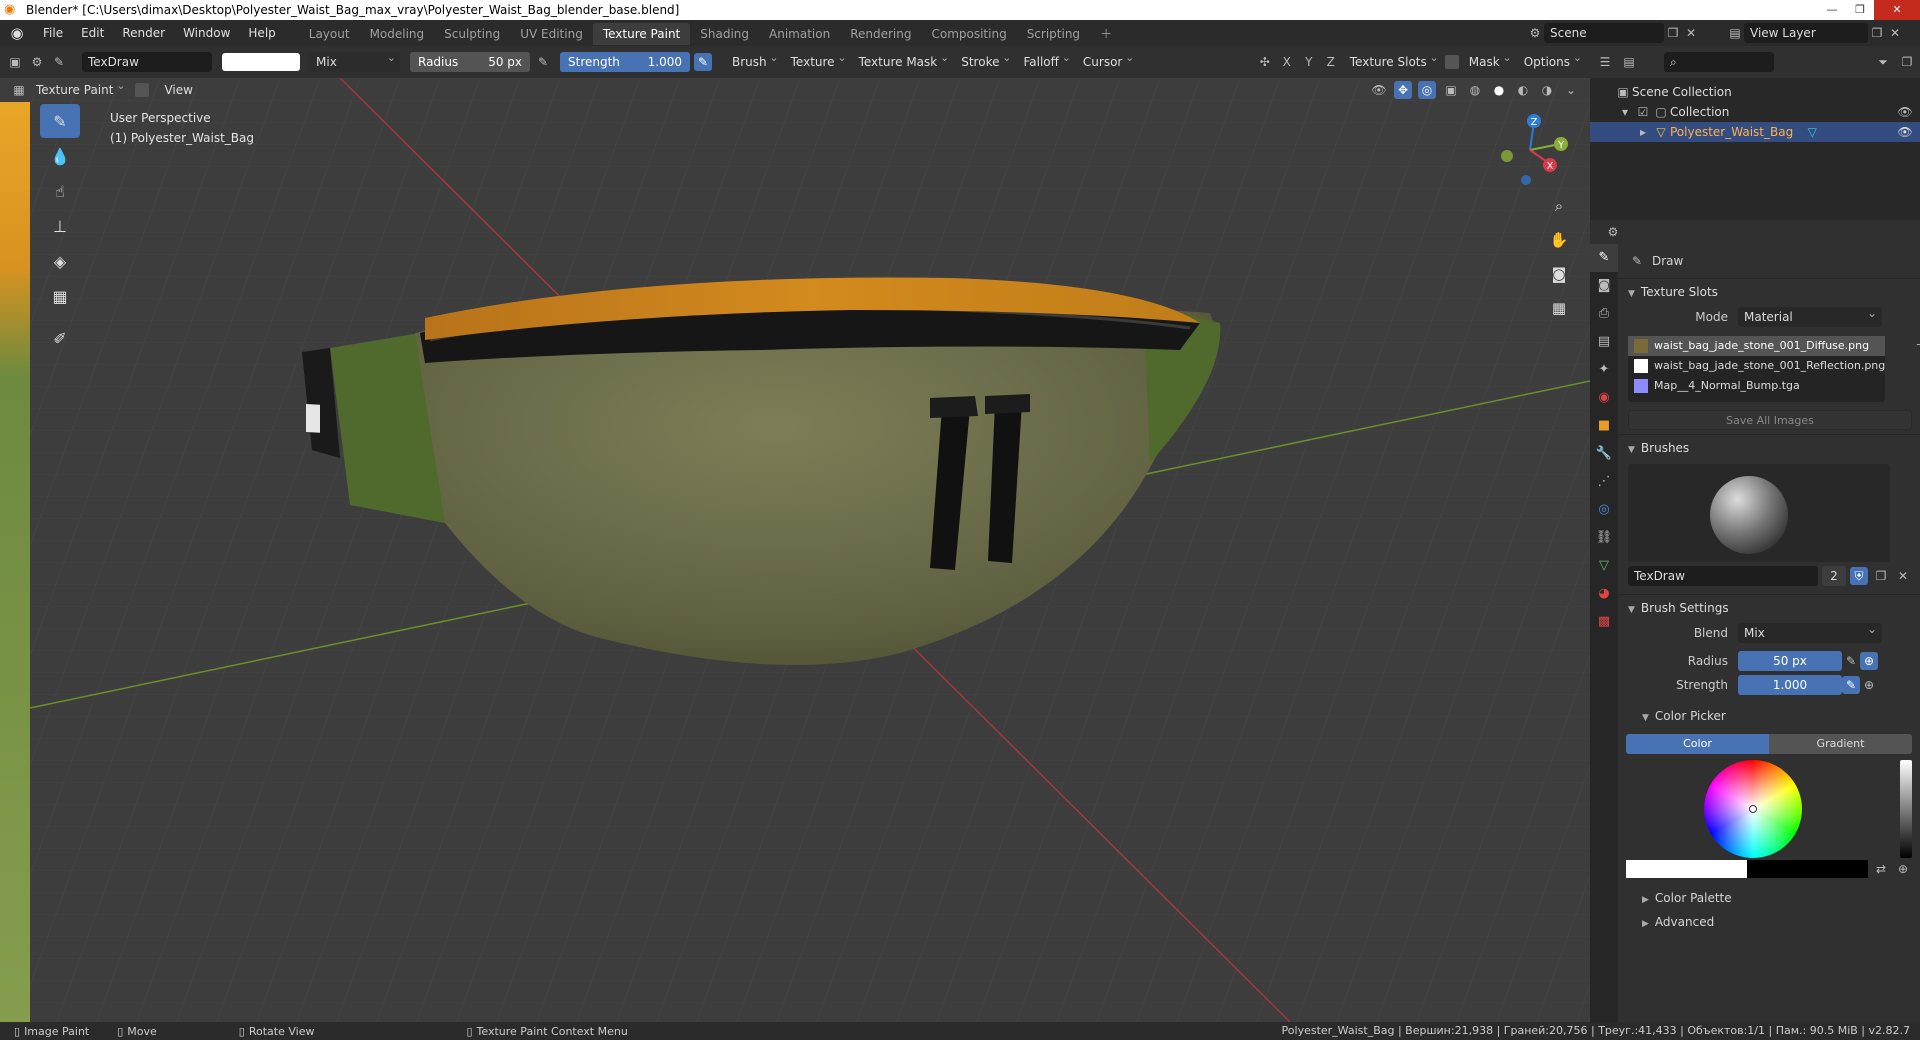 The image size is (1920, 1040). I want to click on color-picker-subpanel-header: ▼ Color Picker, so click(1769, 716).